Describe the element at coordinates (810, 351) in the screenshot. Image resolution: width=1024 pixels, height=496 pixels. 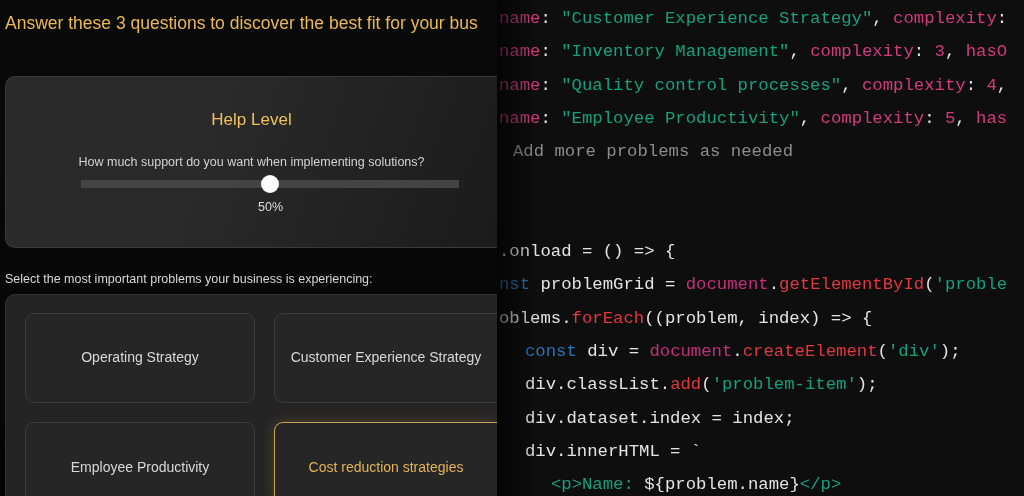
I see `code-method: createElement` at that location.